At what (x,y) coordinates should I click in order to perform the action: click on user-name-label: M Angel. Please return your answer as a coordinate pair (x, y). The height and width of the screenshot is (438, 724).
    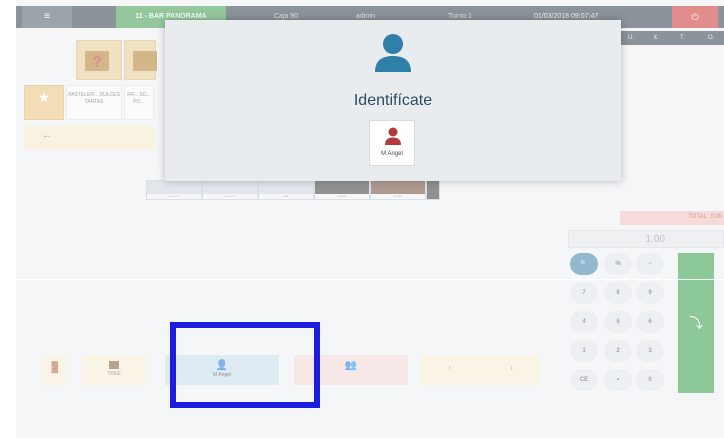
    Looking at the image, I should click on (392, 154).